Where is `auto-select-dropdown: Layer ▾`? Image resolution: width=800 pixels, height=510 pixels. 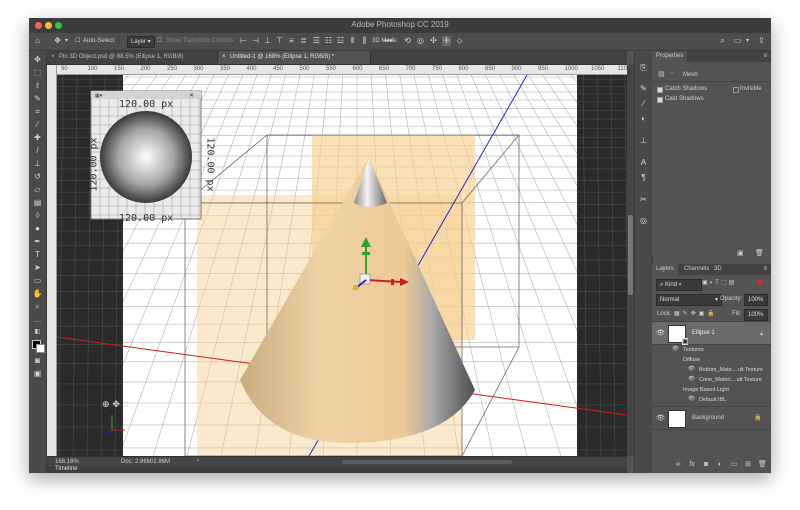
auto-select-dropdown: Layer ▾ is located at coordinates (141, 42).